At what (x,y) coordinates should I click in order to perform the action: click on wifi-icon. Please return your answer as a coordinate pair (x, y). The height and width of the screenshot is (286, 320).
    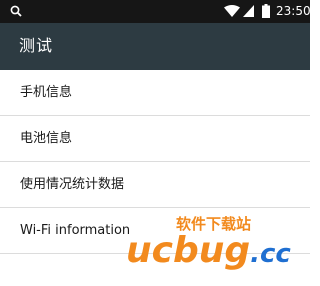
    Looking at the image, I should click on (232, 11).